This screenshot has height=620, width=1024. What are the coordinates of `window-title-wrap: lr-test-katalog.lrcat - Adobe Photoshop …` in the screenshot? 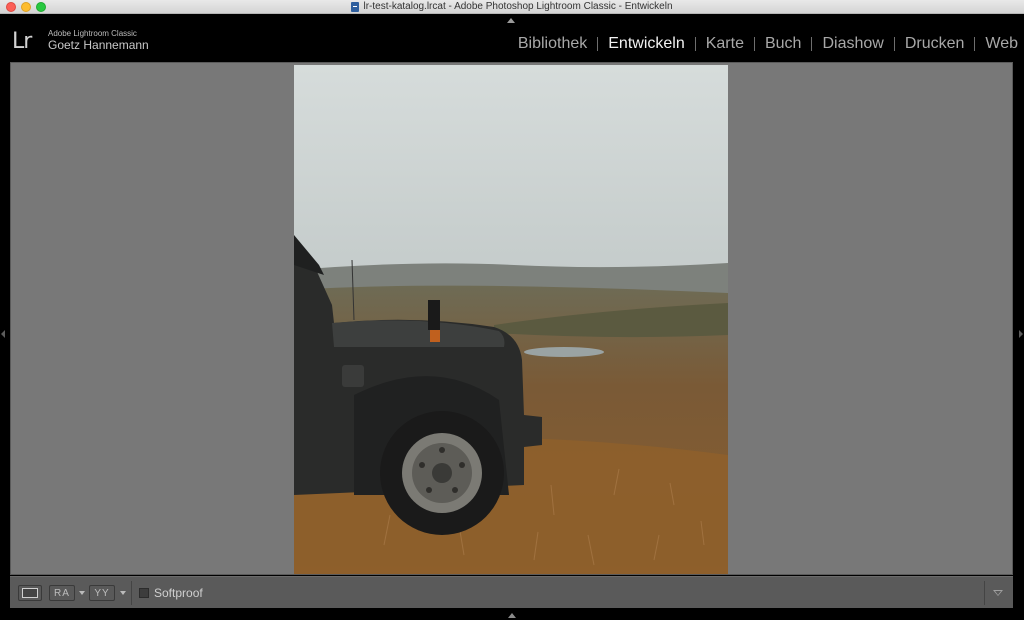 It's located at (512, 7).